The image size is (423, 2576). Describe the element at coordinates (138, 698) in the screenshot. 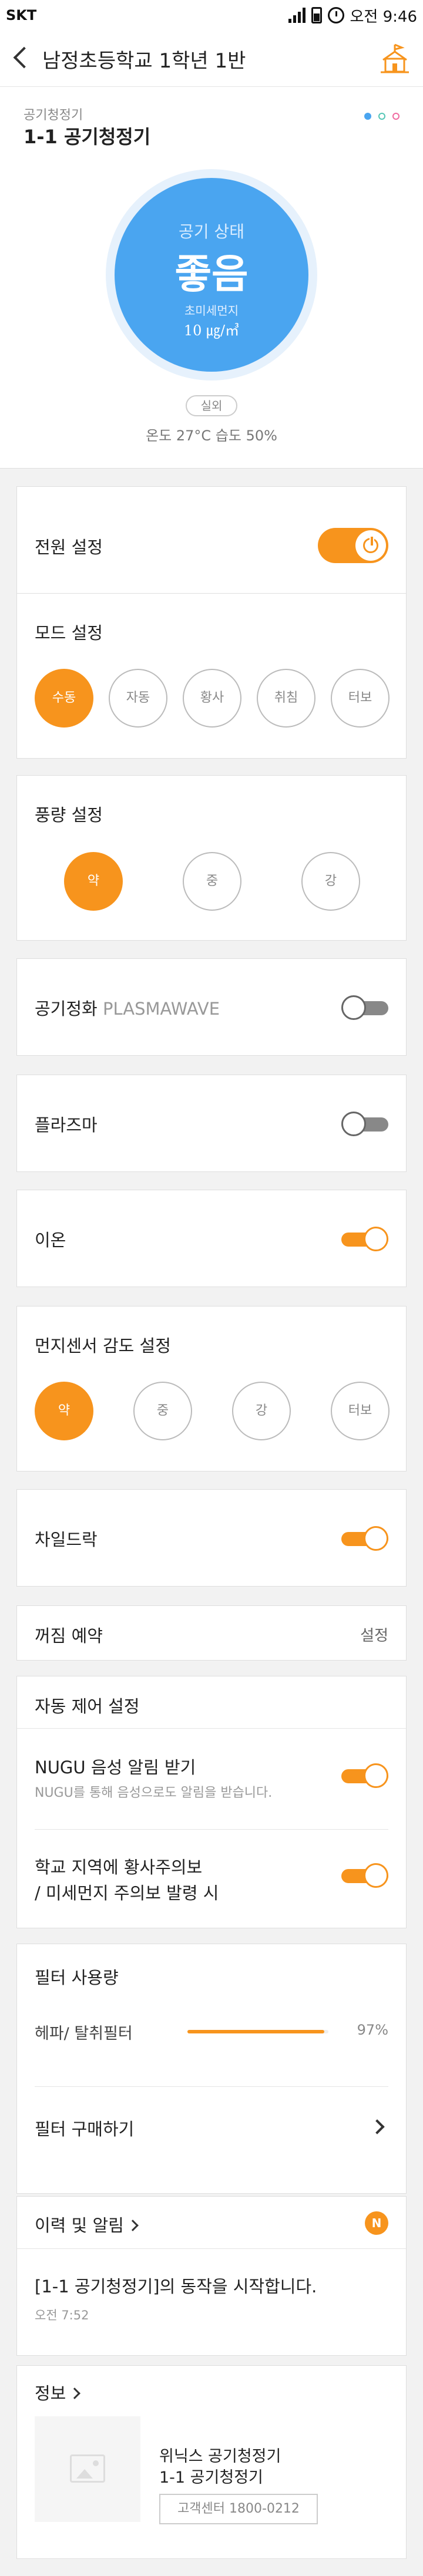

I see `mode-option-auto: 자동` at that location.